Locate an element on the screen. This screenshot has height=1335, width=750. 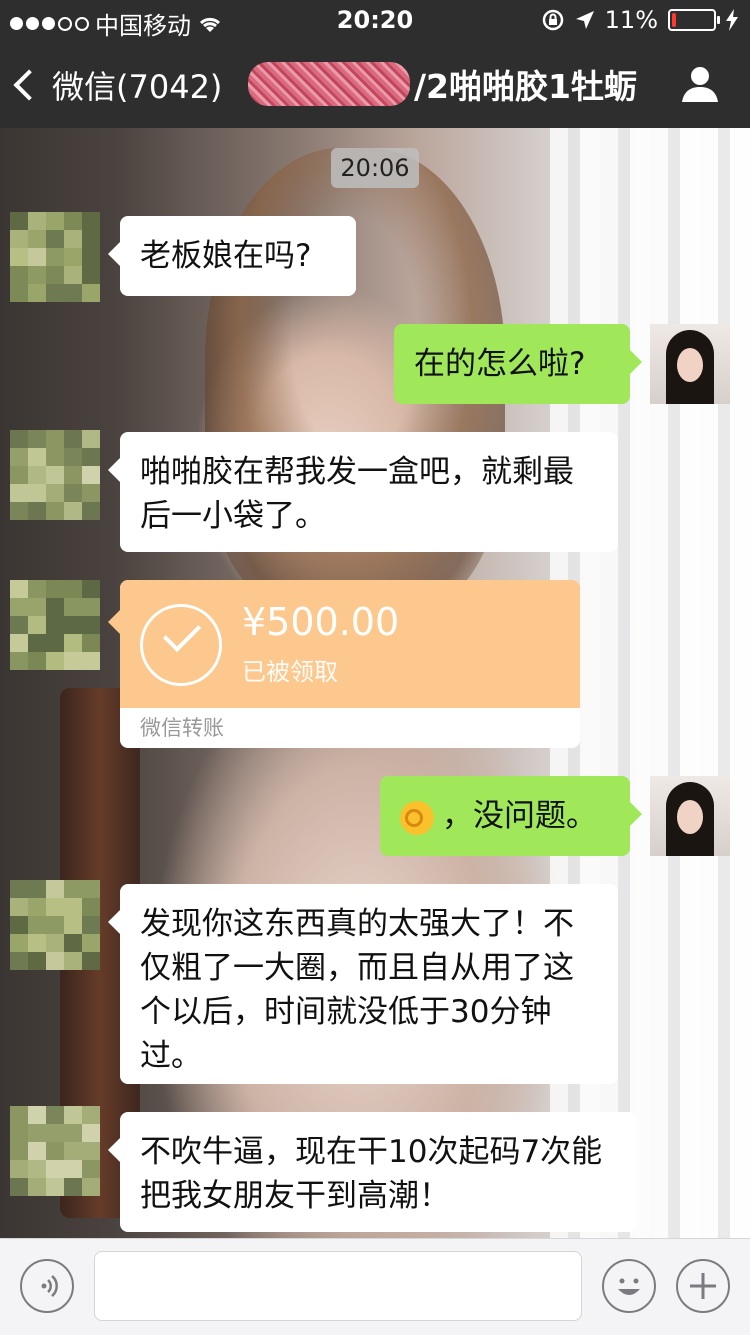
input-bar is located at coordinates (375, 1286).